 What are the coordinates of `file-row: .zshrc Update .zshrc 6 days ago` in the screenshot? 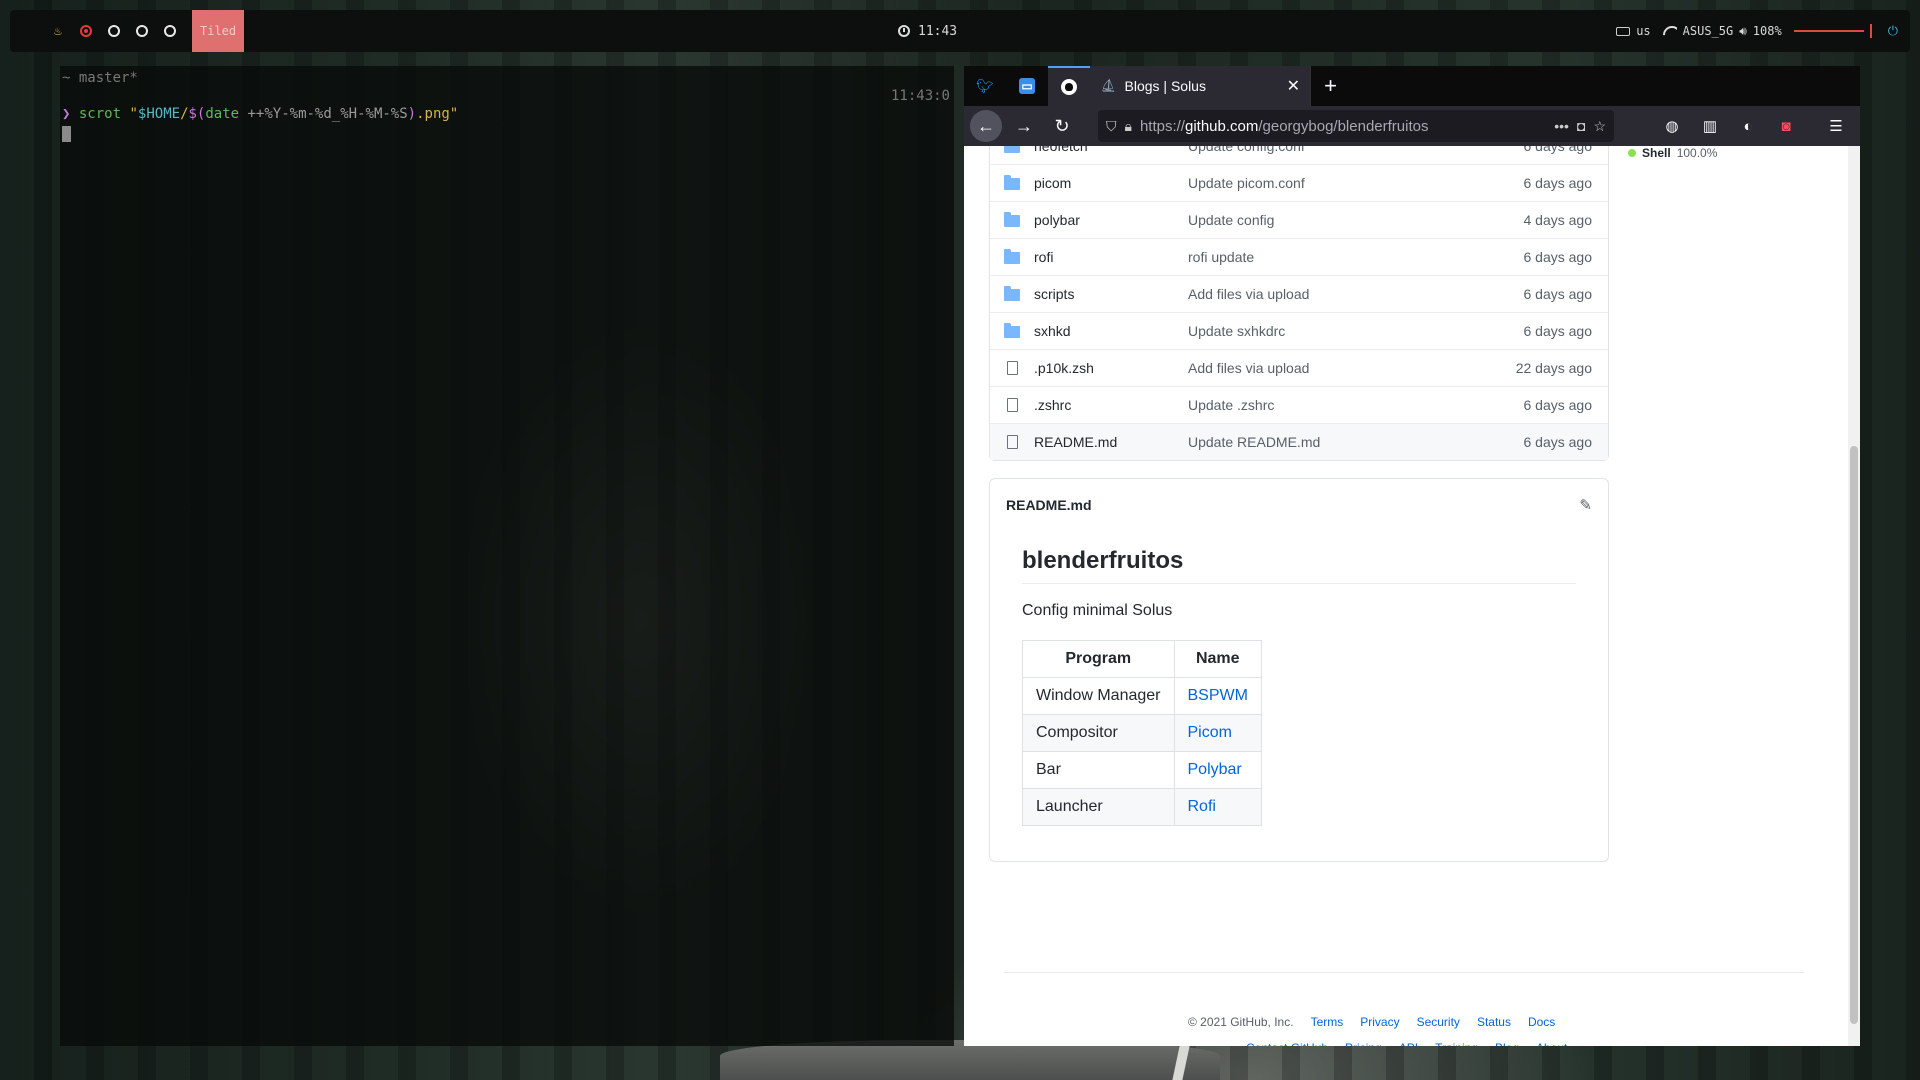 It's located at (1299, 404).